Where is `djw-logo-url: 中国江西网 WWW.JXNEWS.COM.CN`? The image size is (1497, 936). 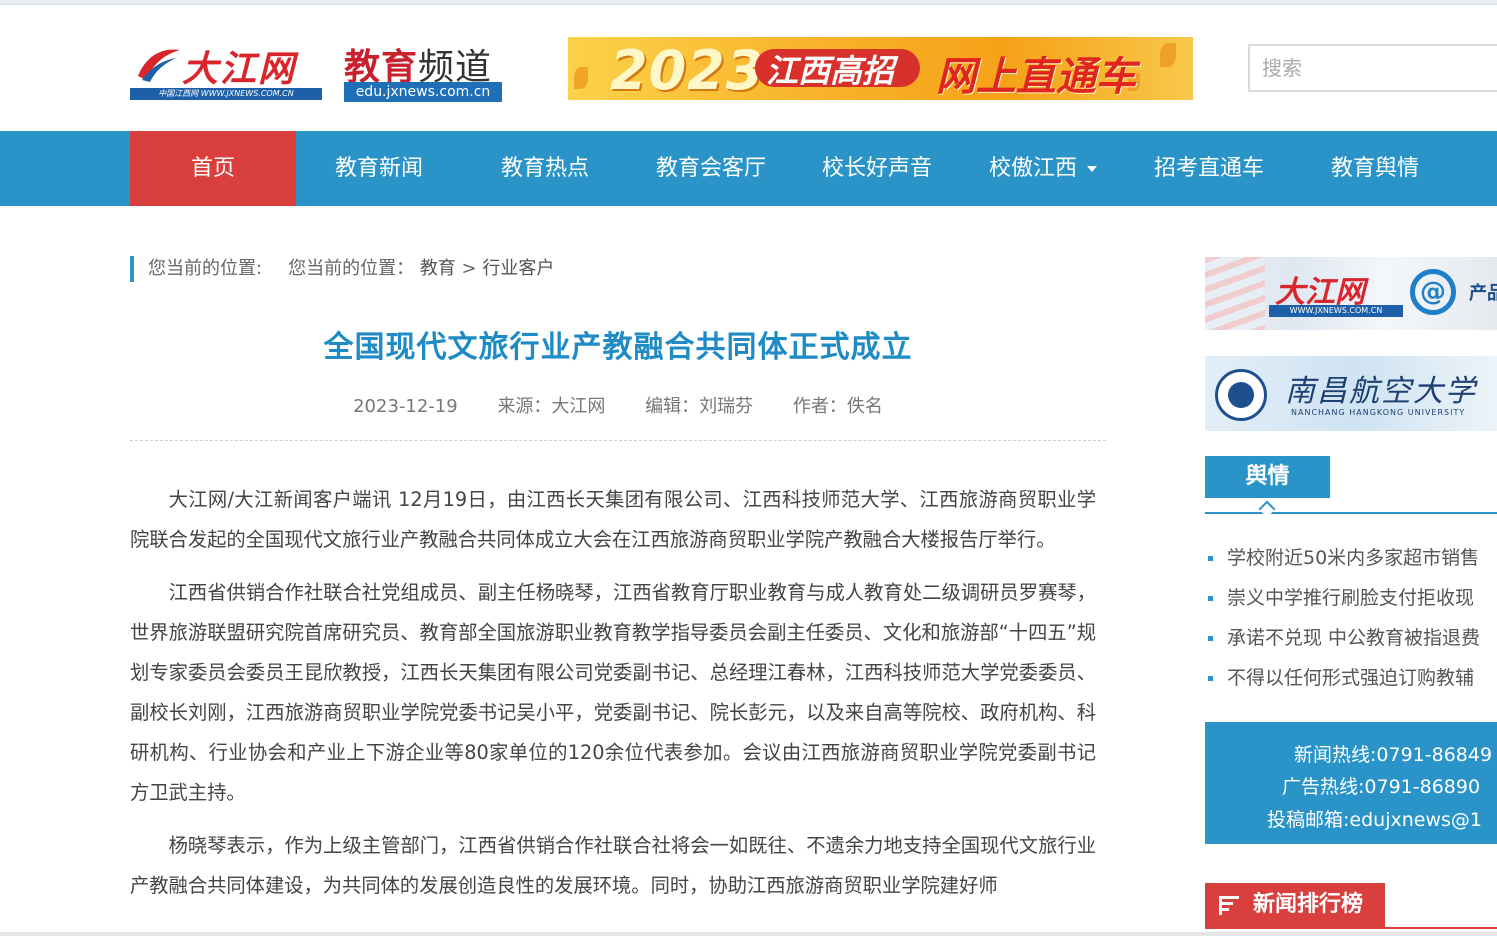 djw-logo-url: 中国江西网 WWW.JXNEWS.COM.CN is located at coordinates (226, 94).